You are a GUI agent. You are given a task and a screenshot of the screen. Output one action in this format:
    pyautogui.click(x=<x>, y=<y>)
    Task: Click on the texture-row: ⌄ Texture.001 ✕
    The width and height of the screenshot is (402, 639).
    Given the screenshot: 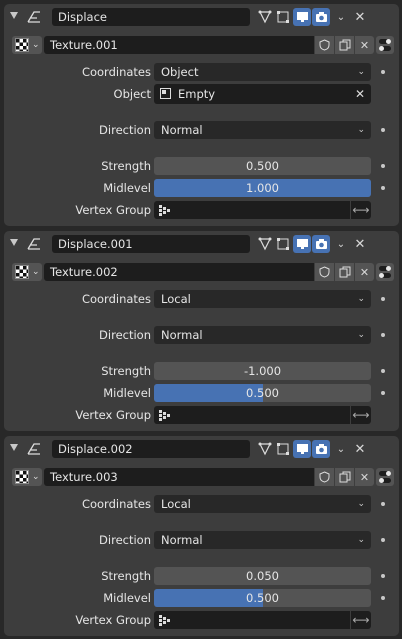 What is the action you would take?
    pyautogui.click(x=201, y=44)
    